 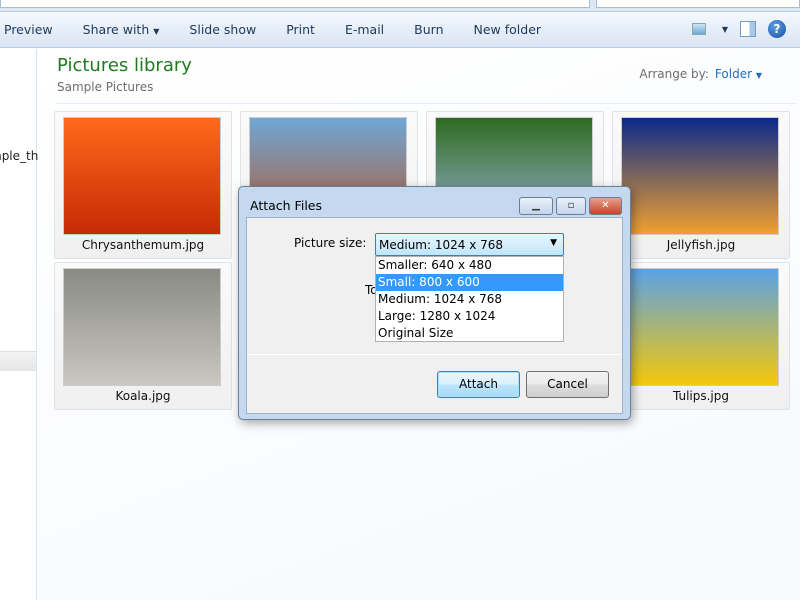 What do you see at coordinates (698, 29) in the screenshot?
I see `change-view-icon` at bounding box center [698, 29].